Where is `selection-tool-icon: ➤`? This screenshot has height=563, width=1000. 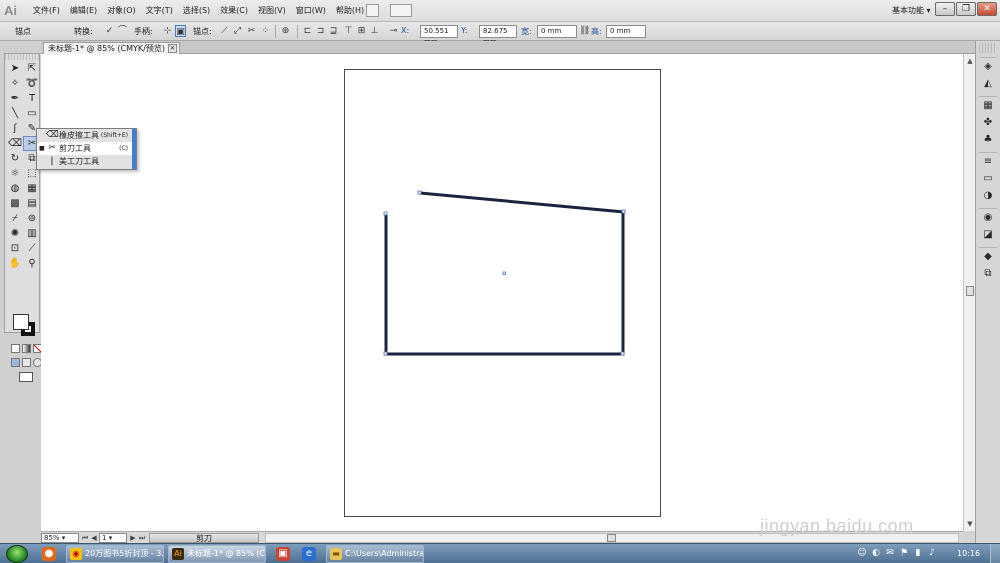
selection-tool-icon: ➤ is located at coordinates (15, 68).